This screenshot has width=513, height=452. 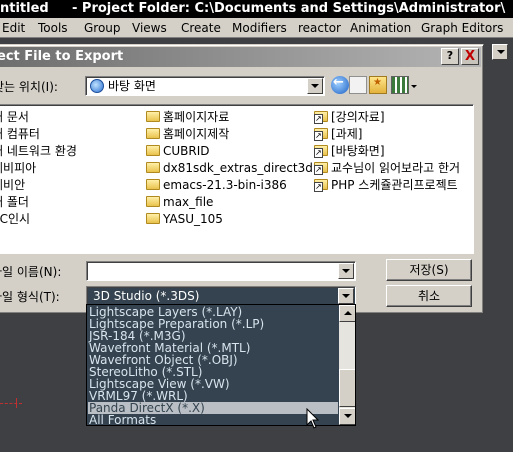 What do you see at coordinates (378, 85) in the screenshot?
I see `new-folder-icon` at bounding box center [378, 85].